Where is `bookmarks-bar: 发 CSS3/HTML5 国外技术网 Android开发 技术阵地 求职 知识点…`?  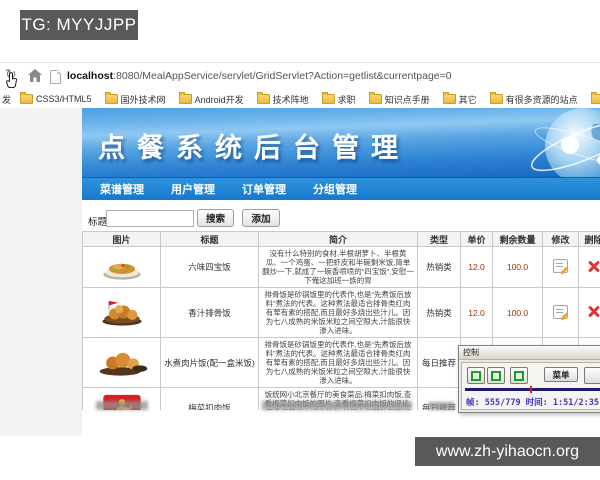 bookmarks-bar: 发 CSS3/HTML5 国外技术网 Android开发 技术阵地 求职 知识点… is located at coordinates (300, 99).